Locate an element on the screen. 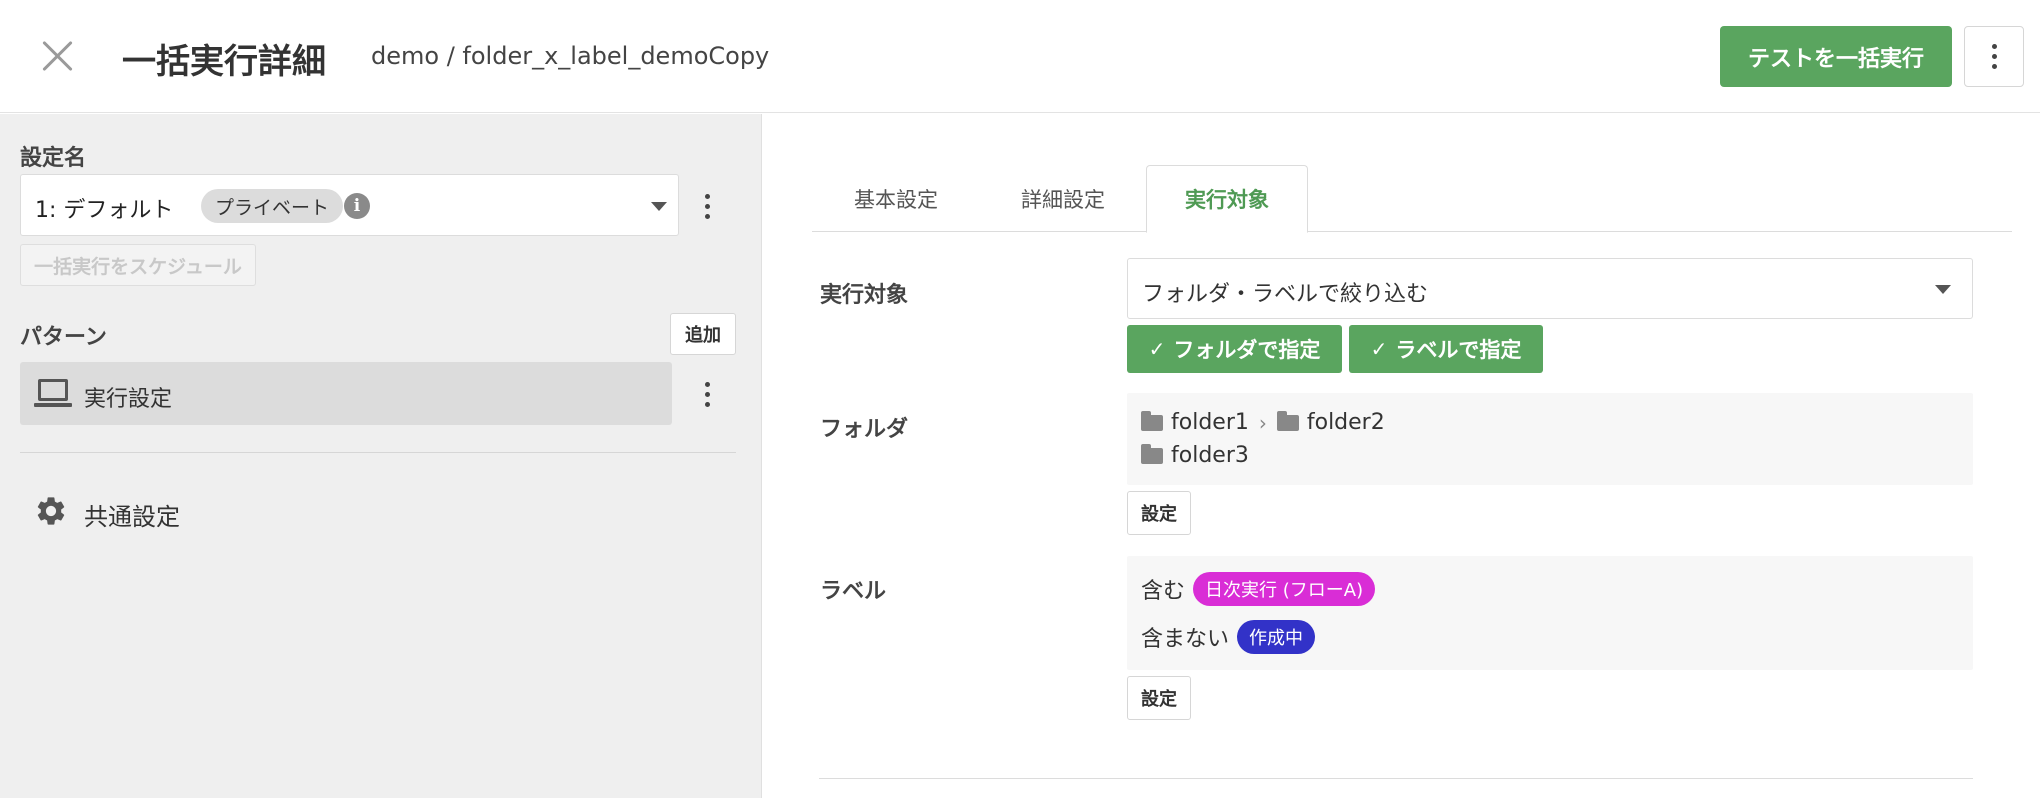 The image size is (2040, 798). add-pattern-button: 追加 is located at coordinates (703, 334).